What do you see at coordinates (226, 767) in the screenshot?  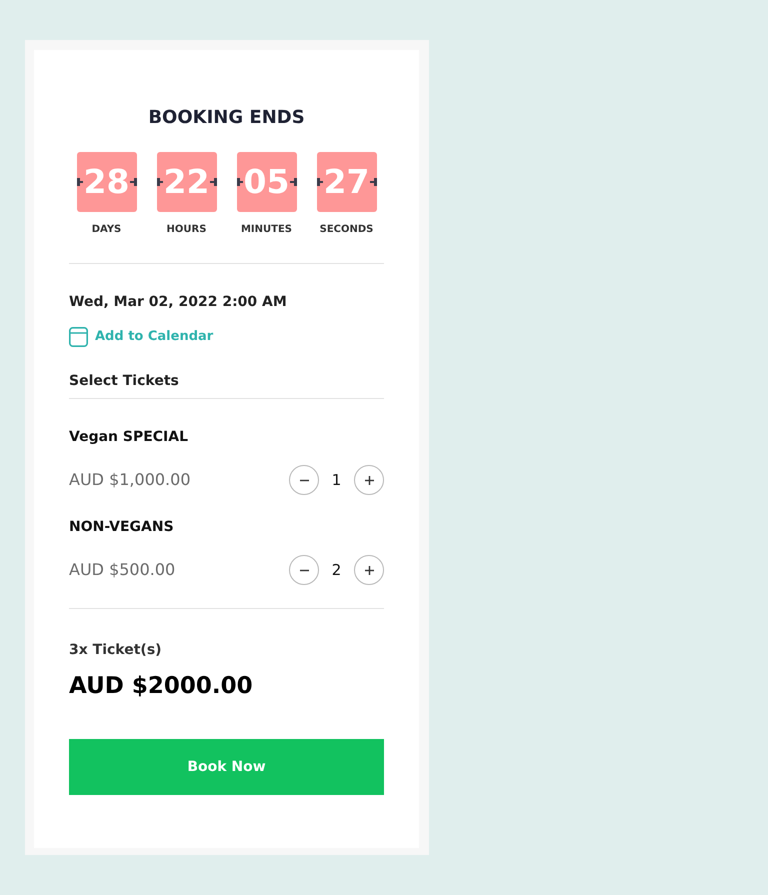 I see `book-now-button: Book Now` at bounding box center [226, 767].